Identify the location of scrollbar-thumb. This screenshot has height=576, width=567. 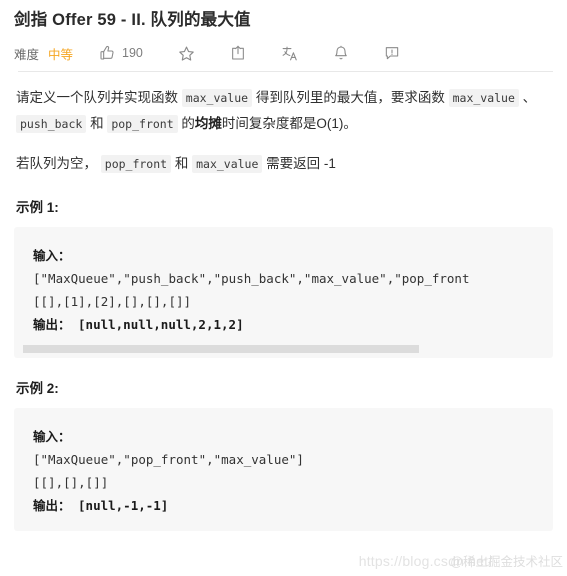
(221, 349).